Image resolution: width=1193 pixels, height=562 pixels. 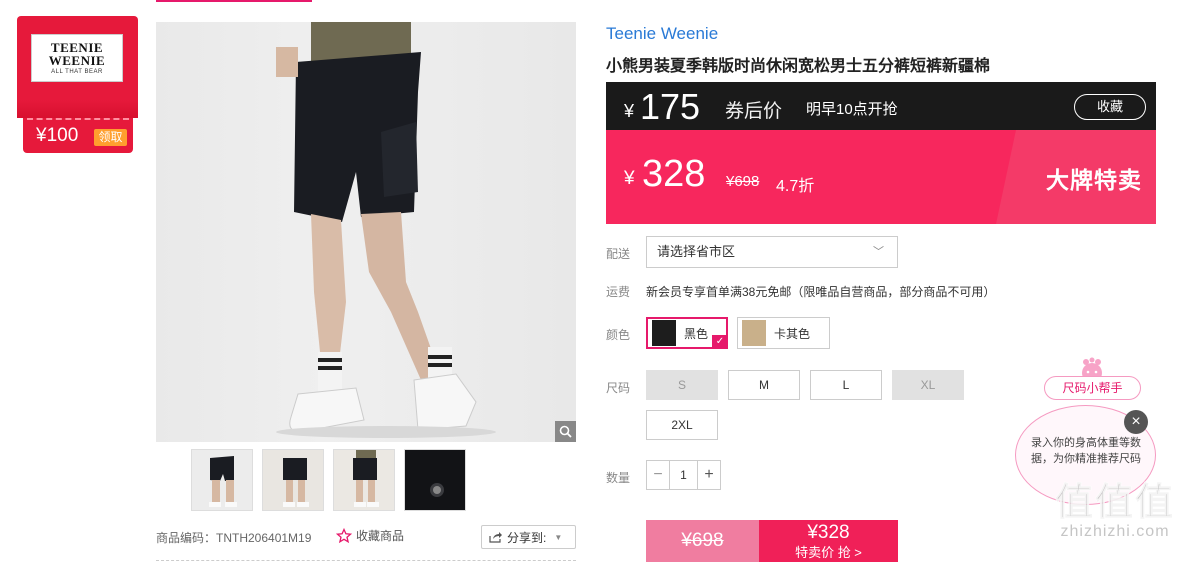 What do you see at coordinates (821, 292) in the screenshot?
I see `freight-info: 新会员专享首单满38元免邮（限唯品自营商品，部分商品不可用）` at bounding box center [821, 292].